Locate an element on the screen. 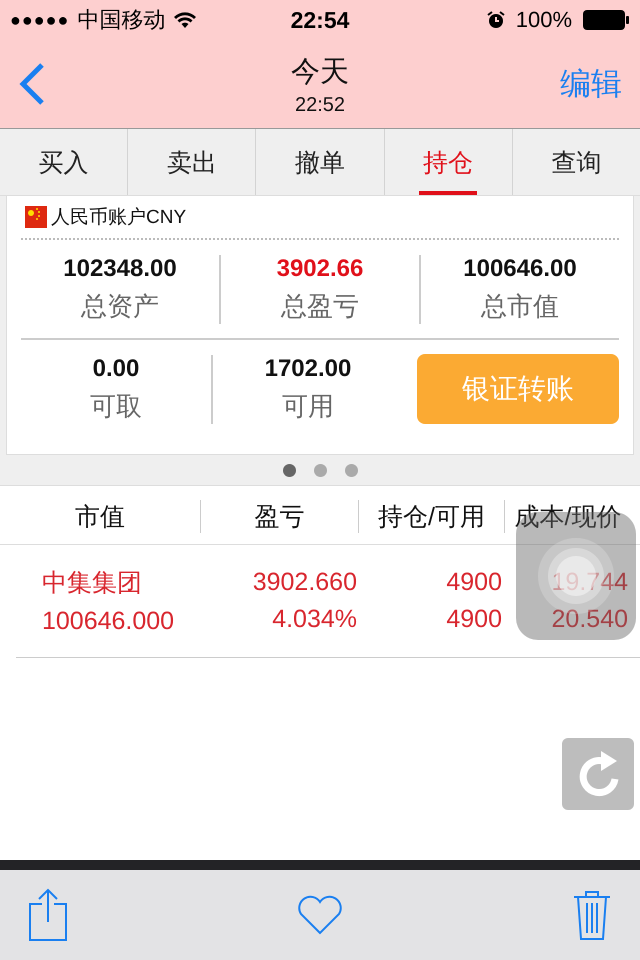 This screenshot has width=640, height=960. alarm-icon is located at coordinates (496, 20).